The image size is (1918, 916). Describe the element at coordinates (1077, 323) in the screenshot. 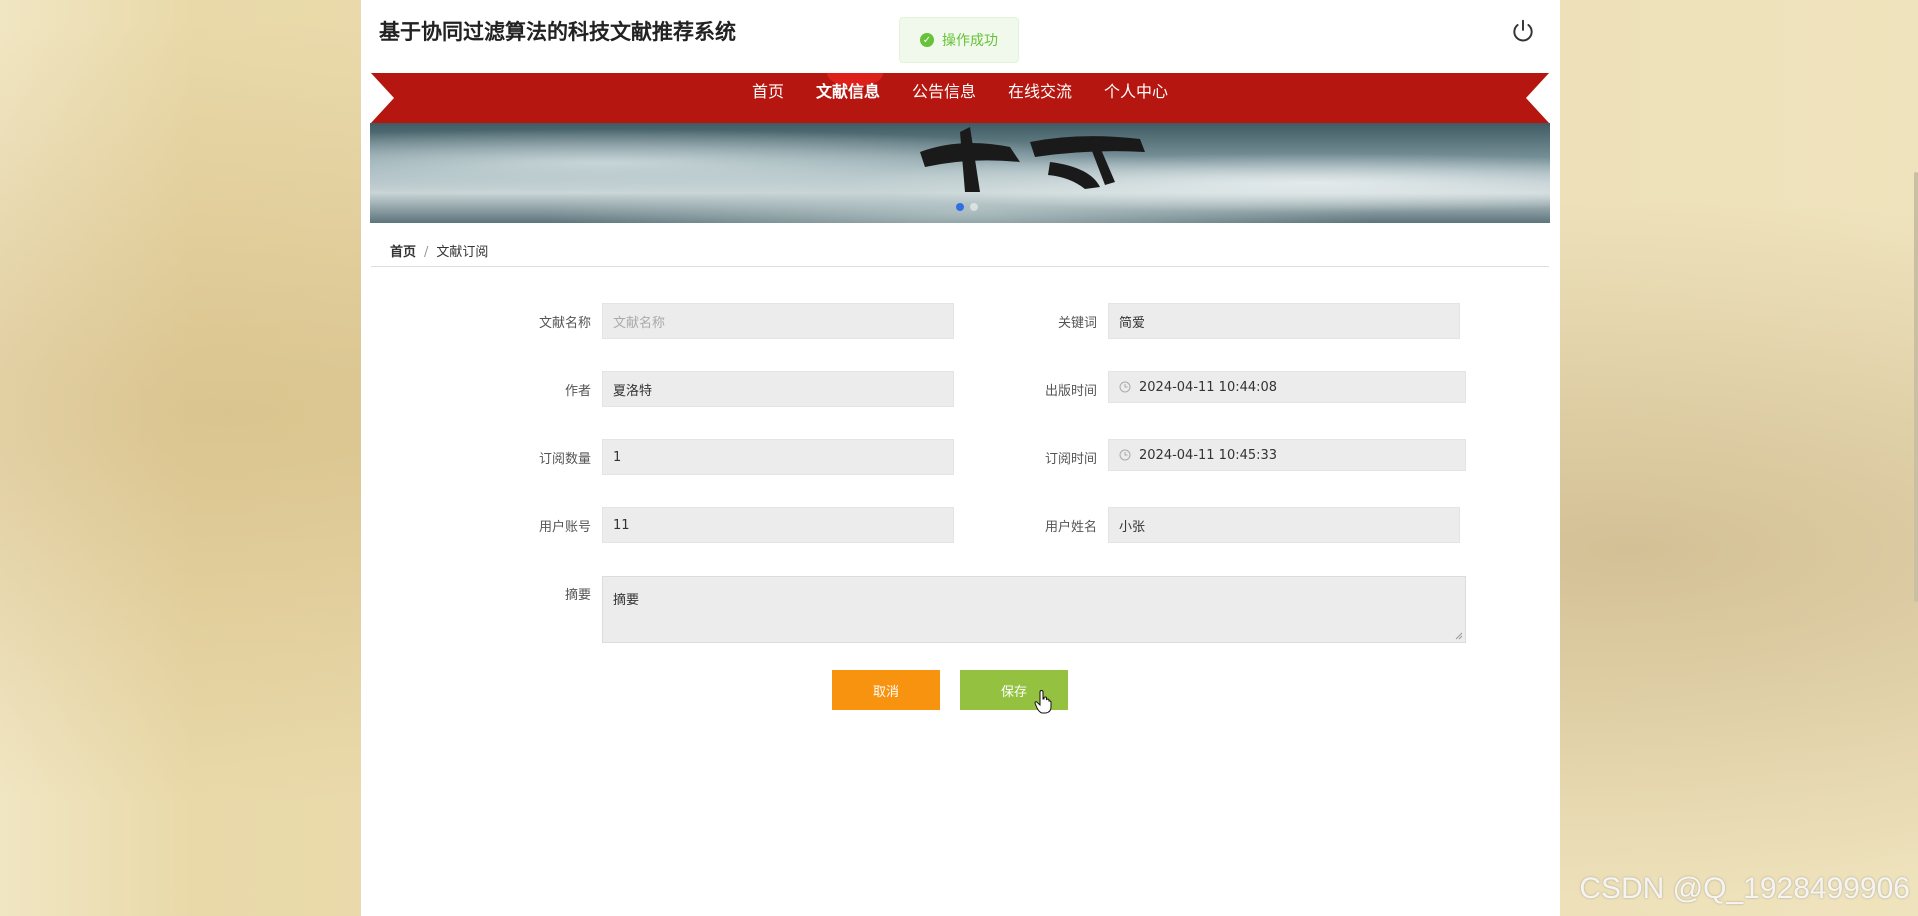

I see `keyword-label: 关键词` at that location.